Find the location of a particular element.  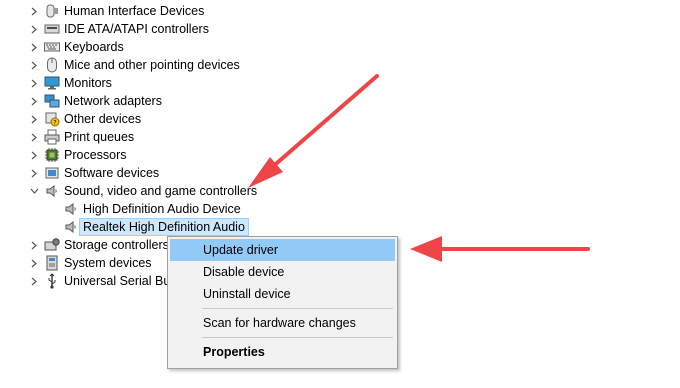

tree-item-universal-serial-bus: Universal Serial Bus is located at coordinates (88, 281).